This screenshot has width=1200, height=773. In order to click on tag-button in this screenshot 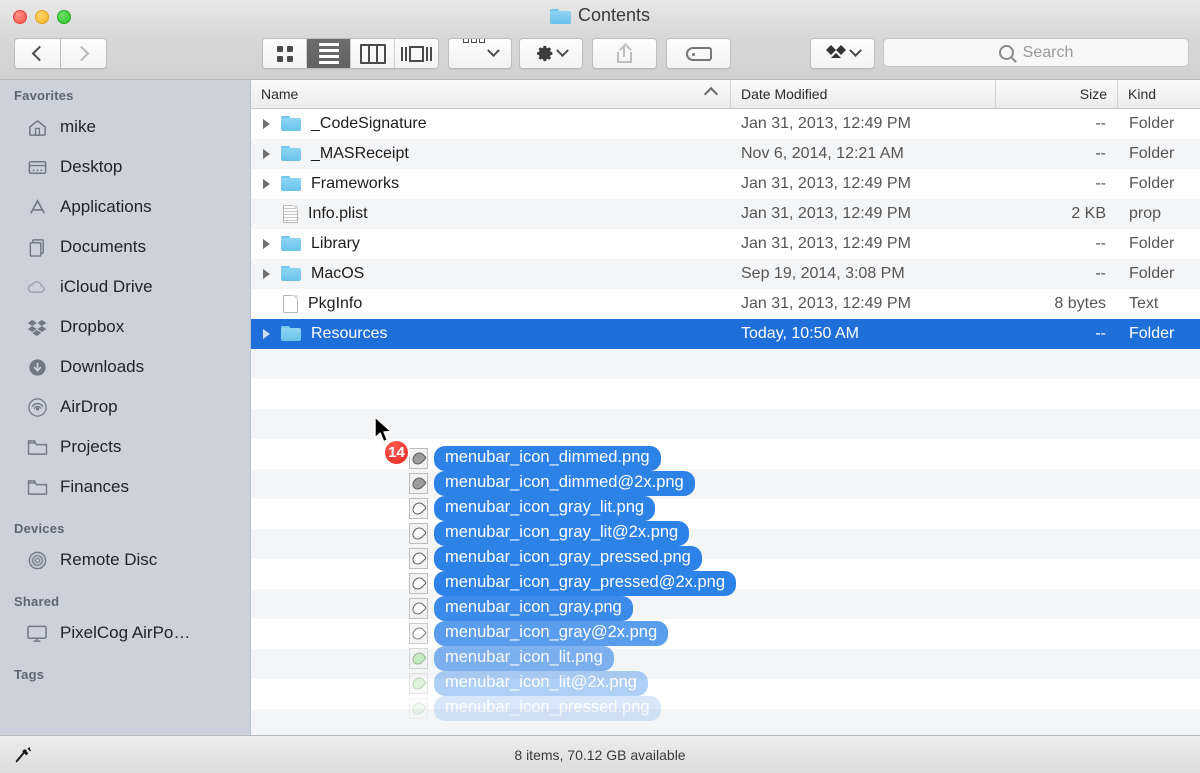, I will do `click(698, 53)`.